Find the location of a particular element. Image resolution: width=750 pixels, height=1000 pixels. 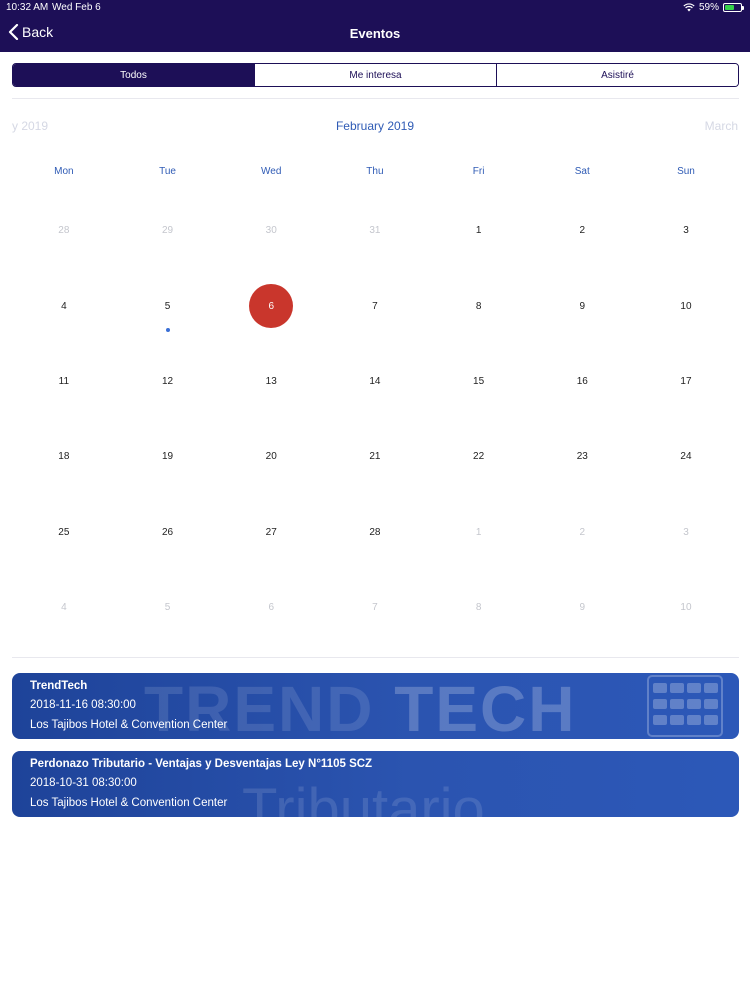

event-name: TrendTech is located at coordinates (59, 686).